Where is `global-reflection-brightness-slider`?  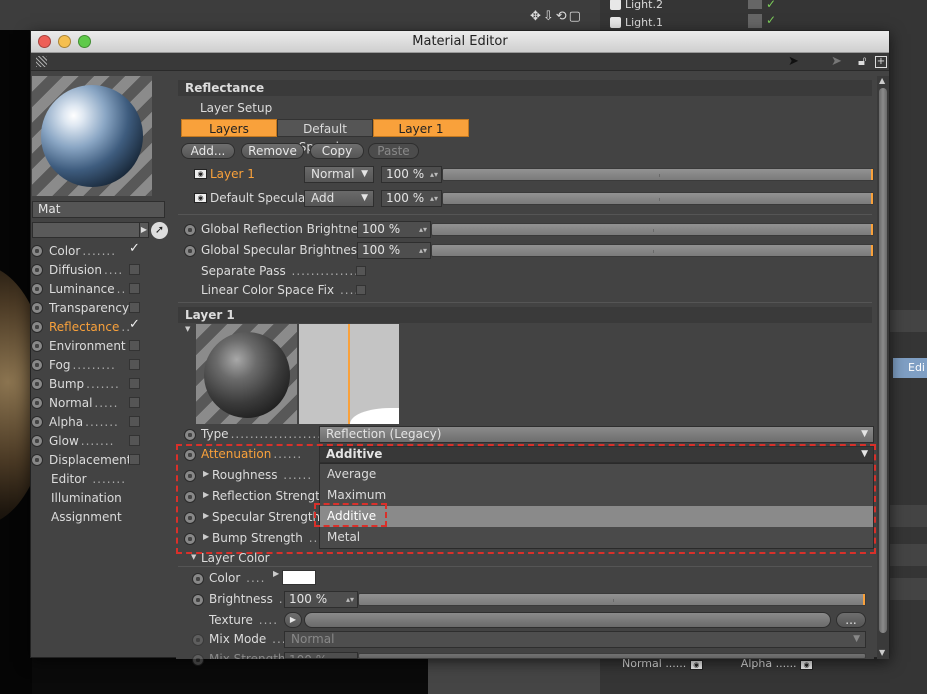 global-reflection-brightness-slider is located at coordinates (652, 229).